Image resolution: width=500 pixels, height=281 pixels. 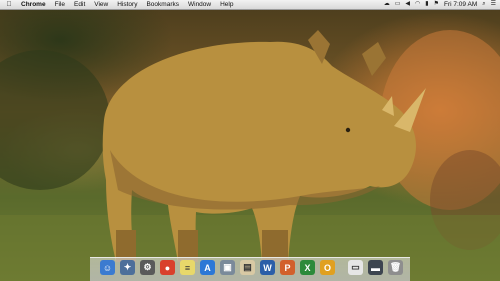 What do you see at coordinates (407, 4) in the screenshot?
I see `volume-icon: ◀` at bounding box center [407, 4].